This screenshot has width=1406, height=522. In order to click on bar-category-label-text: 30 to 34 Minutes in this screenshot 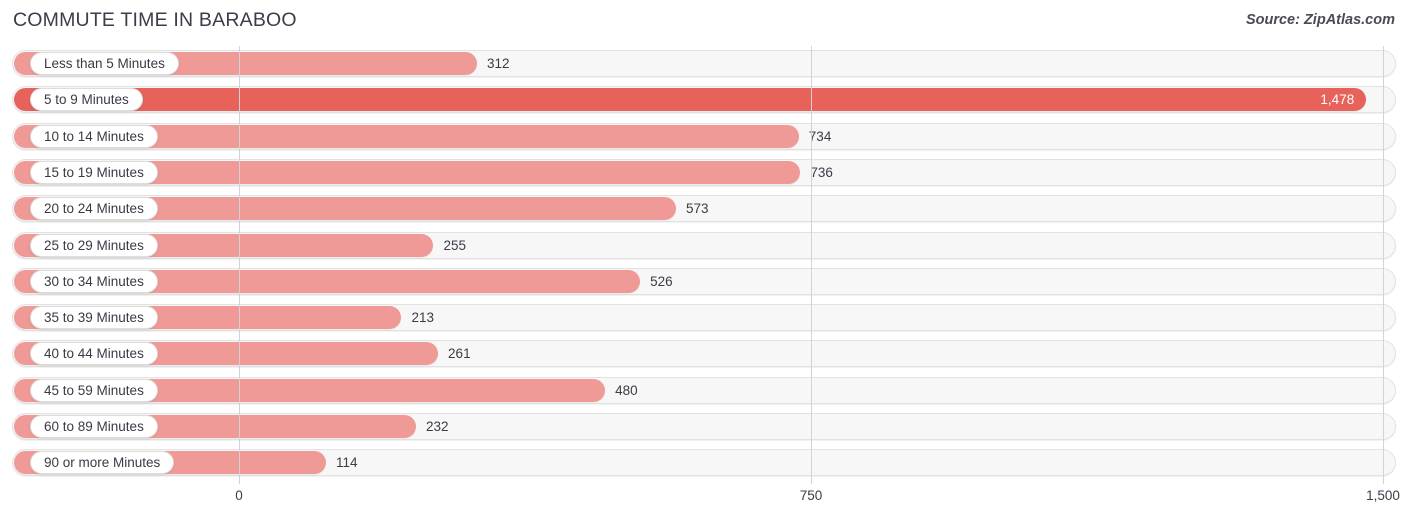, I will do `click(94, 281)`.